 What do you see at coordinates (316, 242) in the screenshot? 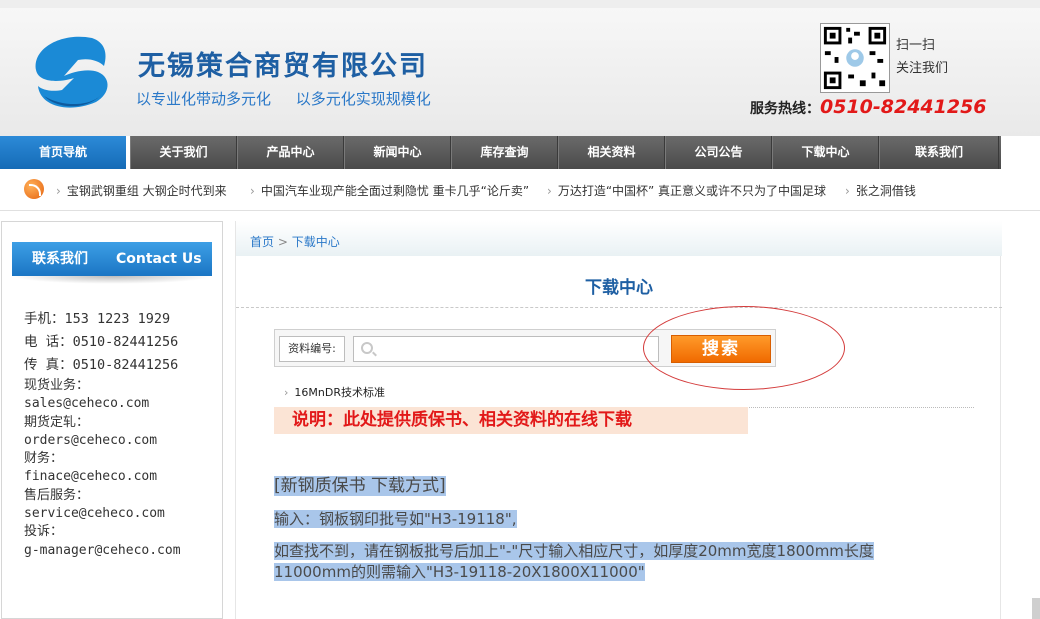
I see `breadcrumb-current: 下载中心` at bounding box center [316, 242].